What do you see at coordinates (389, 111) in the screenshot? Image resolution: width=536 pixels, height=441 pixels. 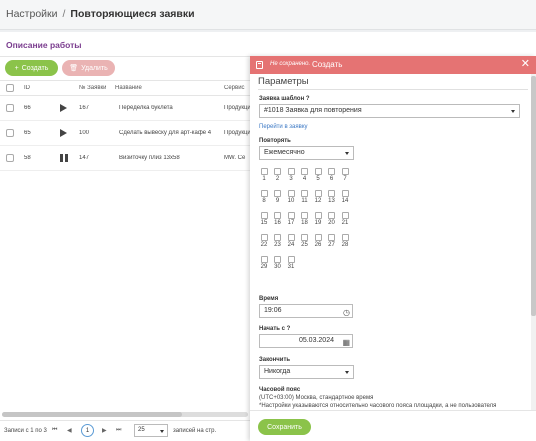 I see `template-select: #1018 Заявка для повторения` at bounding box center [389, 111].